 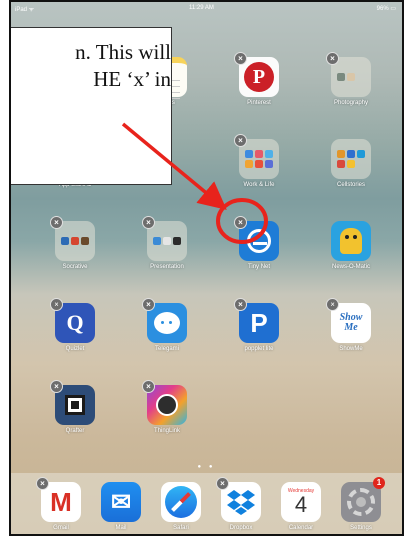 I want to click on clock: 11:29 AM, so click(x=201, y=8).